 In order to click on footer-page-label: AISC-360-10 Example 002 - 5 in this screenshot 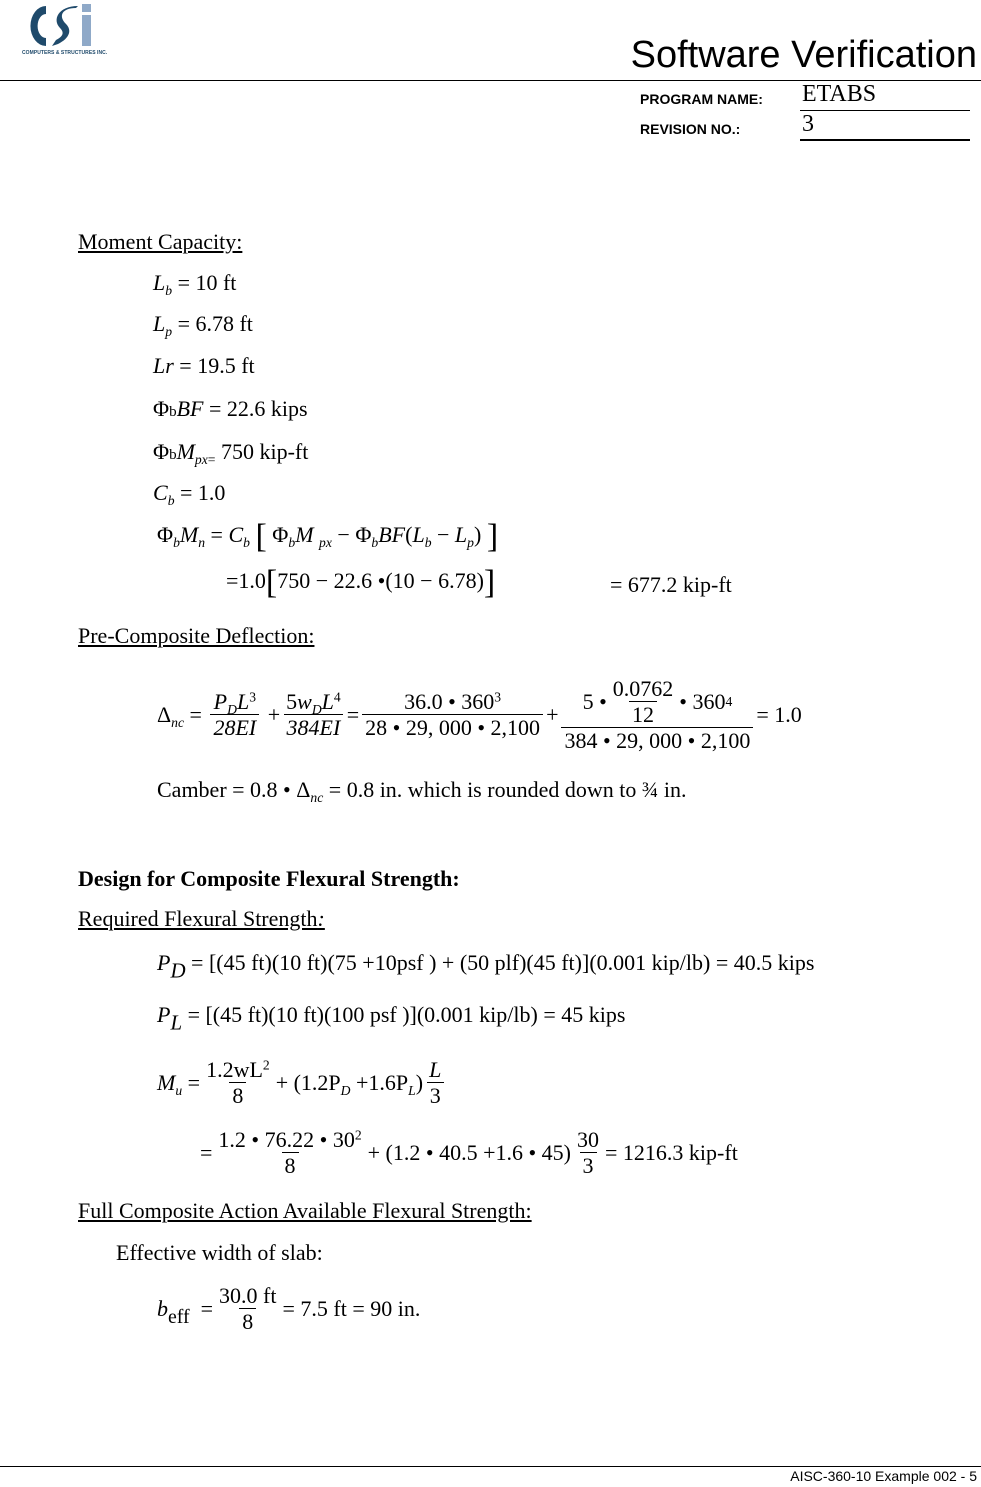, I will do `click(883, 1476)`.